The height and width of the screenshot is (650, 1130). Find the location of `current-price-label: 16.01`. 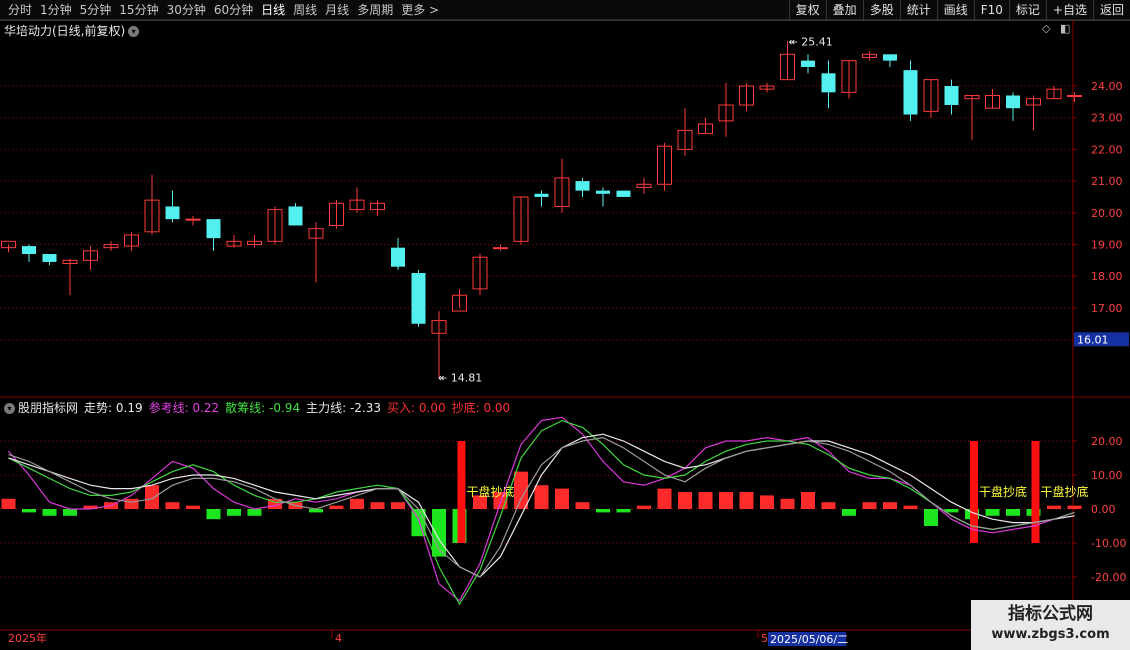

current-price-label: 16.01 is located at coordinates (1093, 339).